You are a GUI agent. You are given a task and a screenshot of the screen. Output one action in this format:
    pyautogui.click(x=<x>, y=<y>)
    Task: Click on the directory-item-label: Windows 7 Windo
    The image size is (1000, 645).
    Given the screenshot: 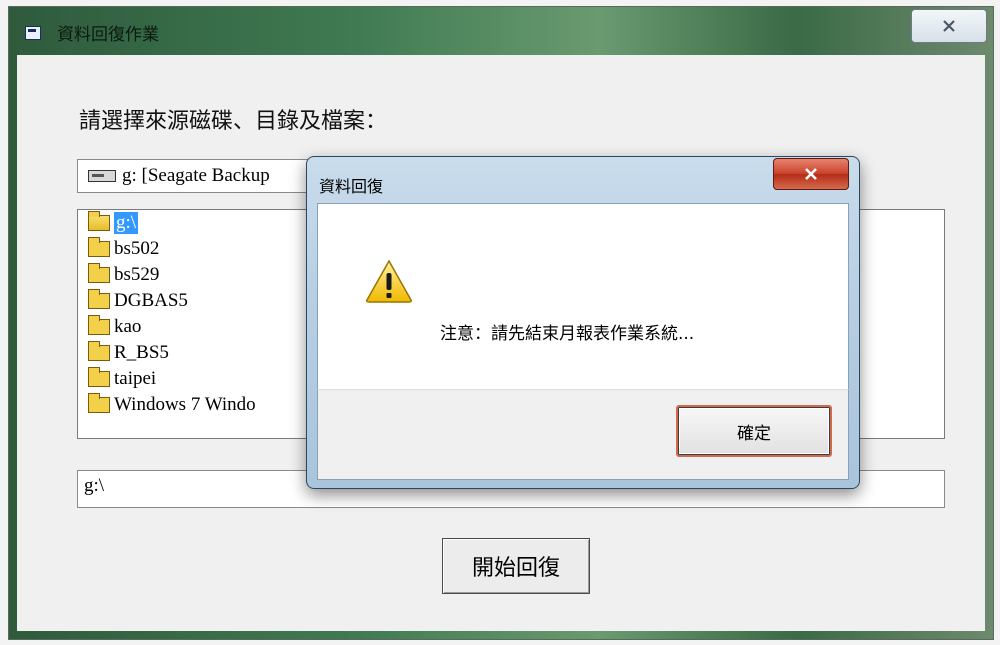 What is the action you would take?
    pyautogui.click(x=185, y=404)
    